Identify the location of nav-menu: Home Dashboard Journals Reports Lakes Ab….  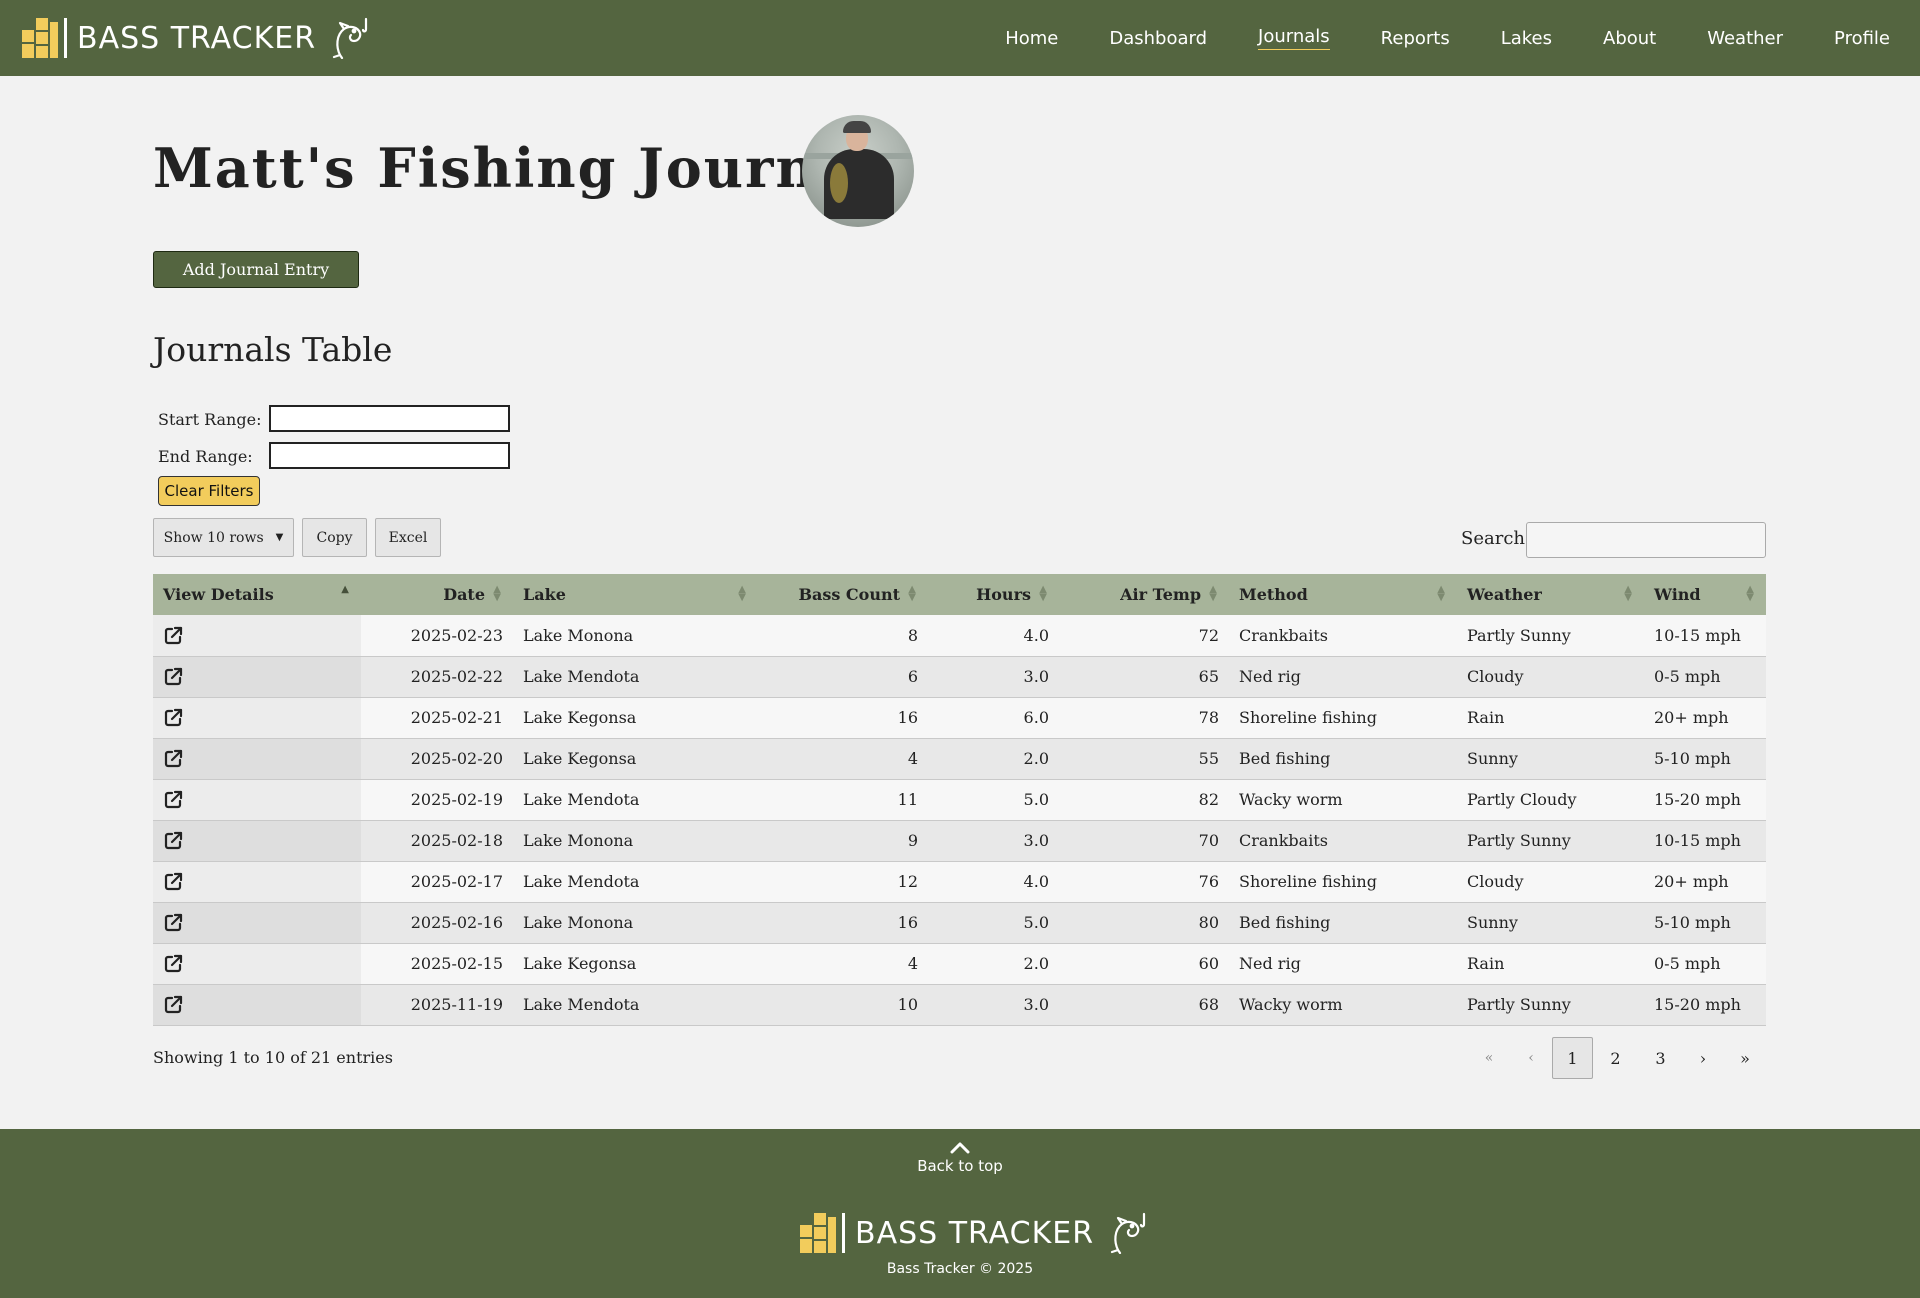
(1422, 38).